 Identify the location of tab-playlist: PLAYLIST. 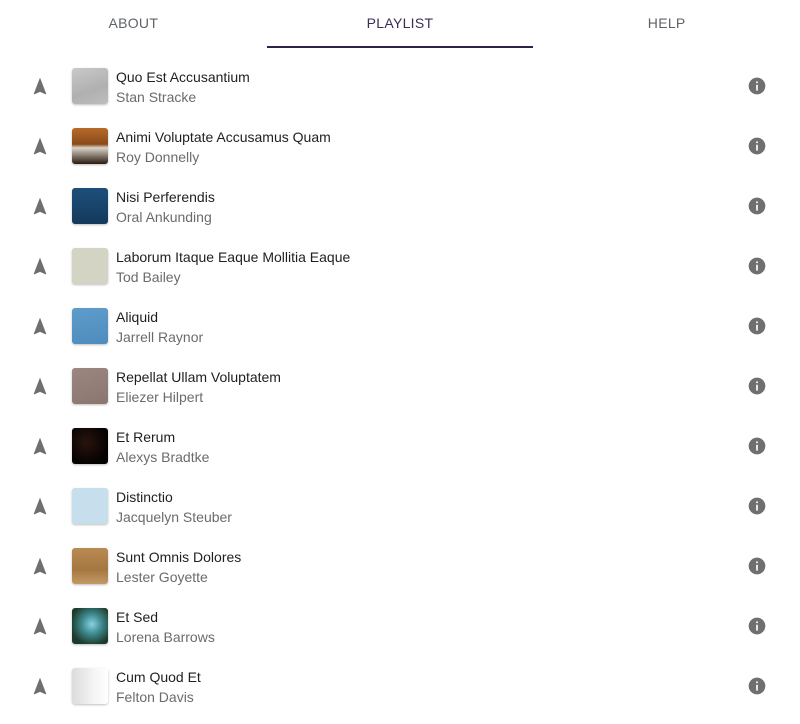
(400, 24).